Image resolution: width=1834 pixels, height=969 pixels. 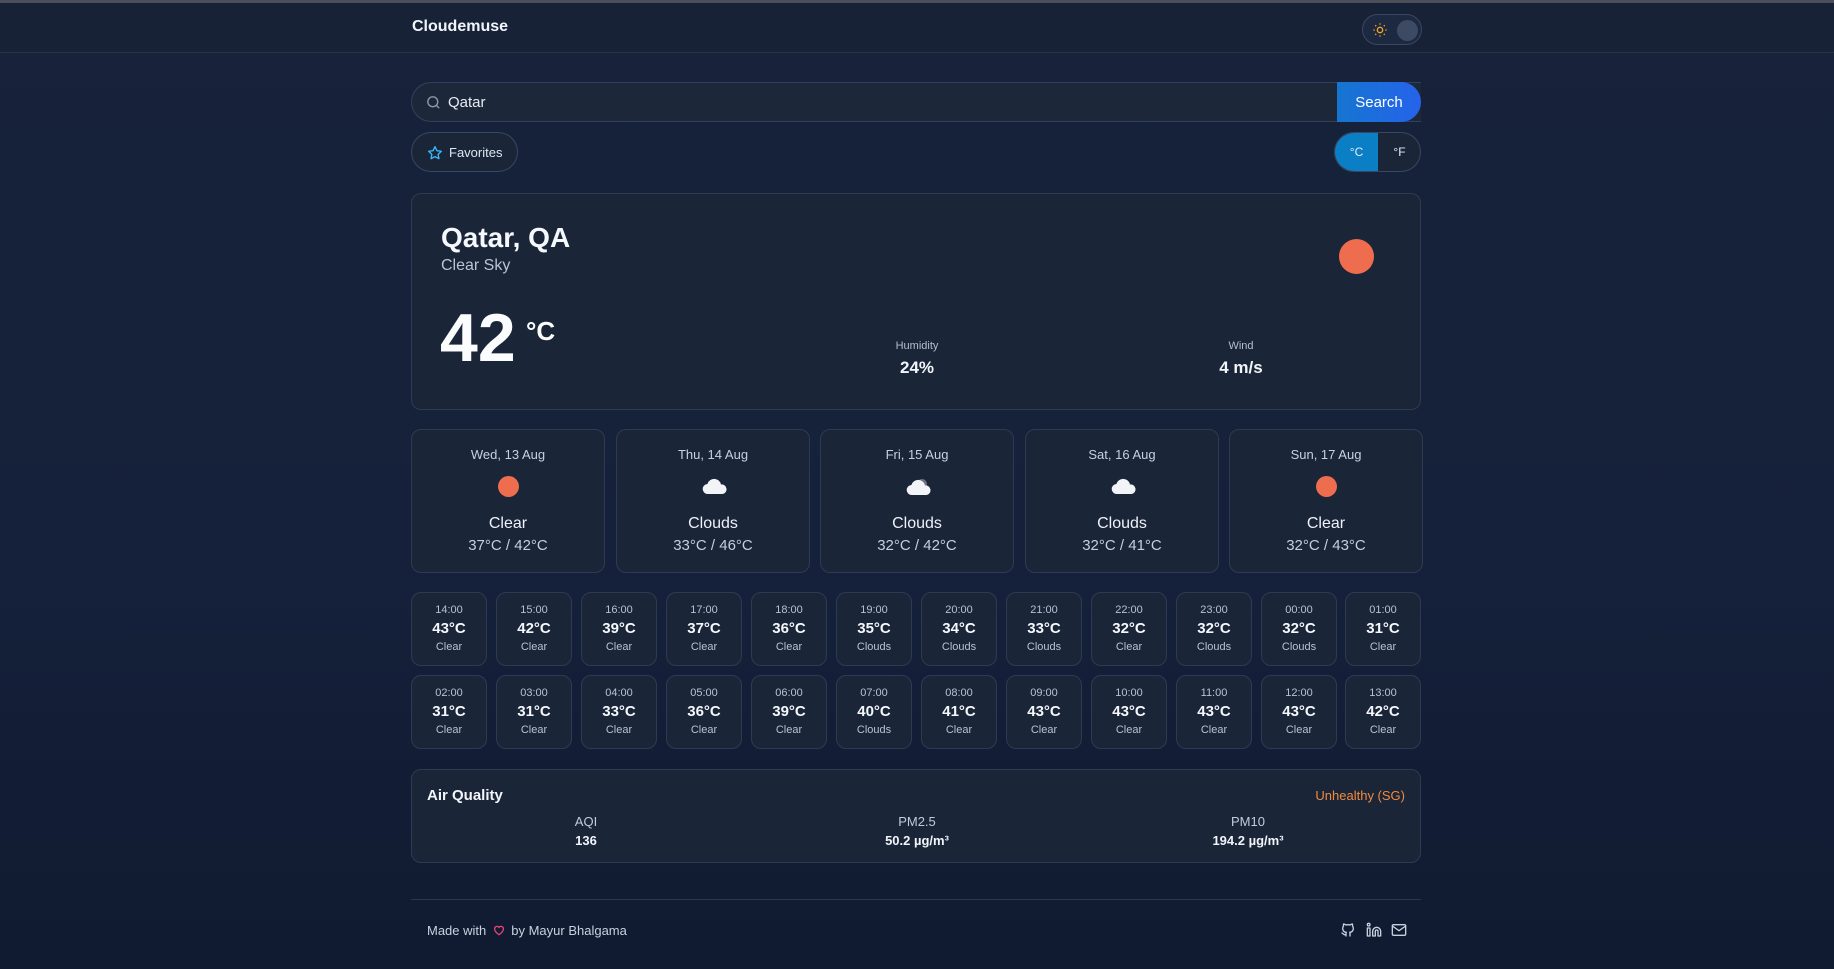 What do you see at coordinates (499, 930) in the screenshot?
I see `heart-icon` at bounding box center [499, 930].